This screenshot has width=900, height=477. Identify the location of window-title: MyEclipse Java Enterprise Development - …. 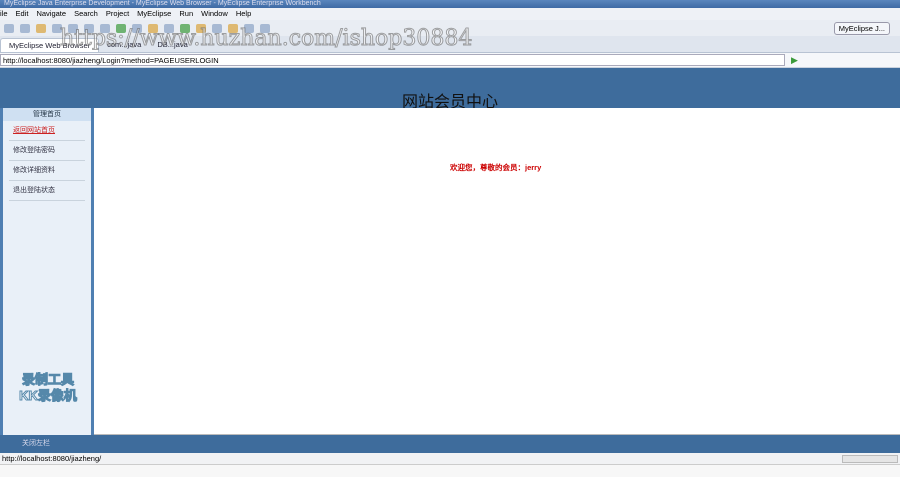
(450, 4).